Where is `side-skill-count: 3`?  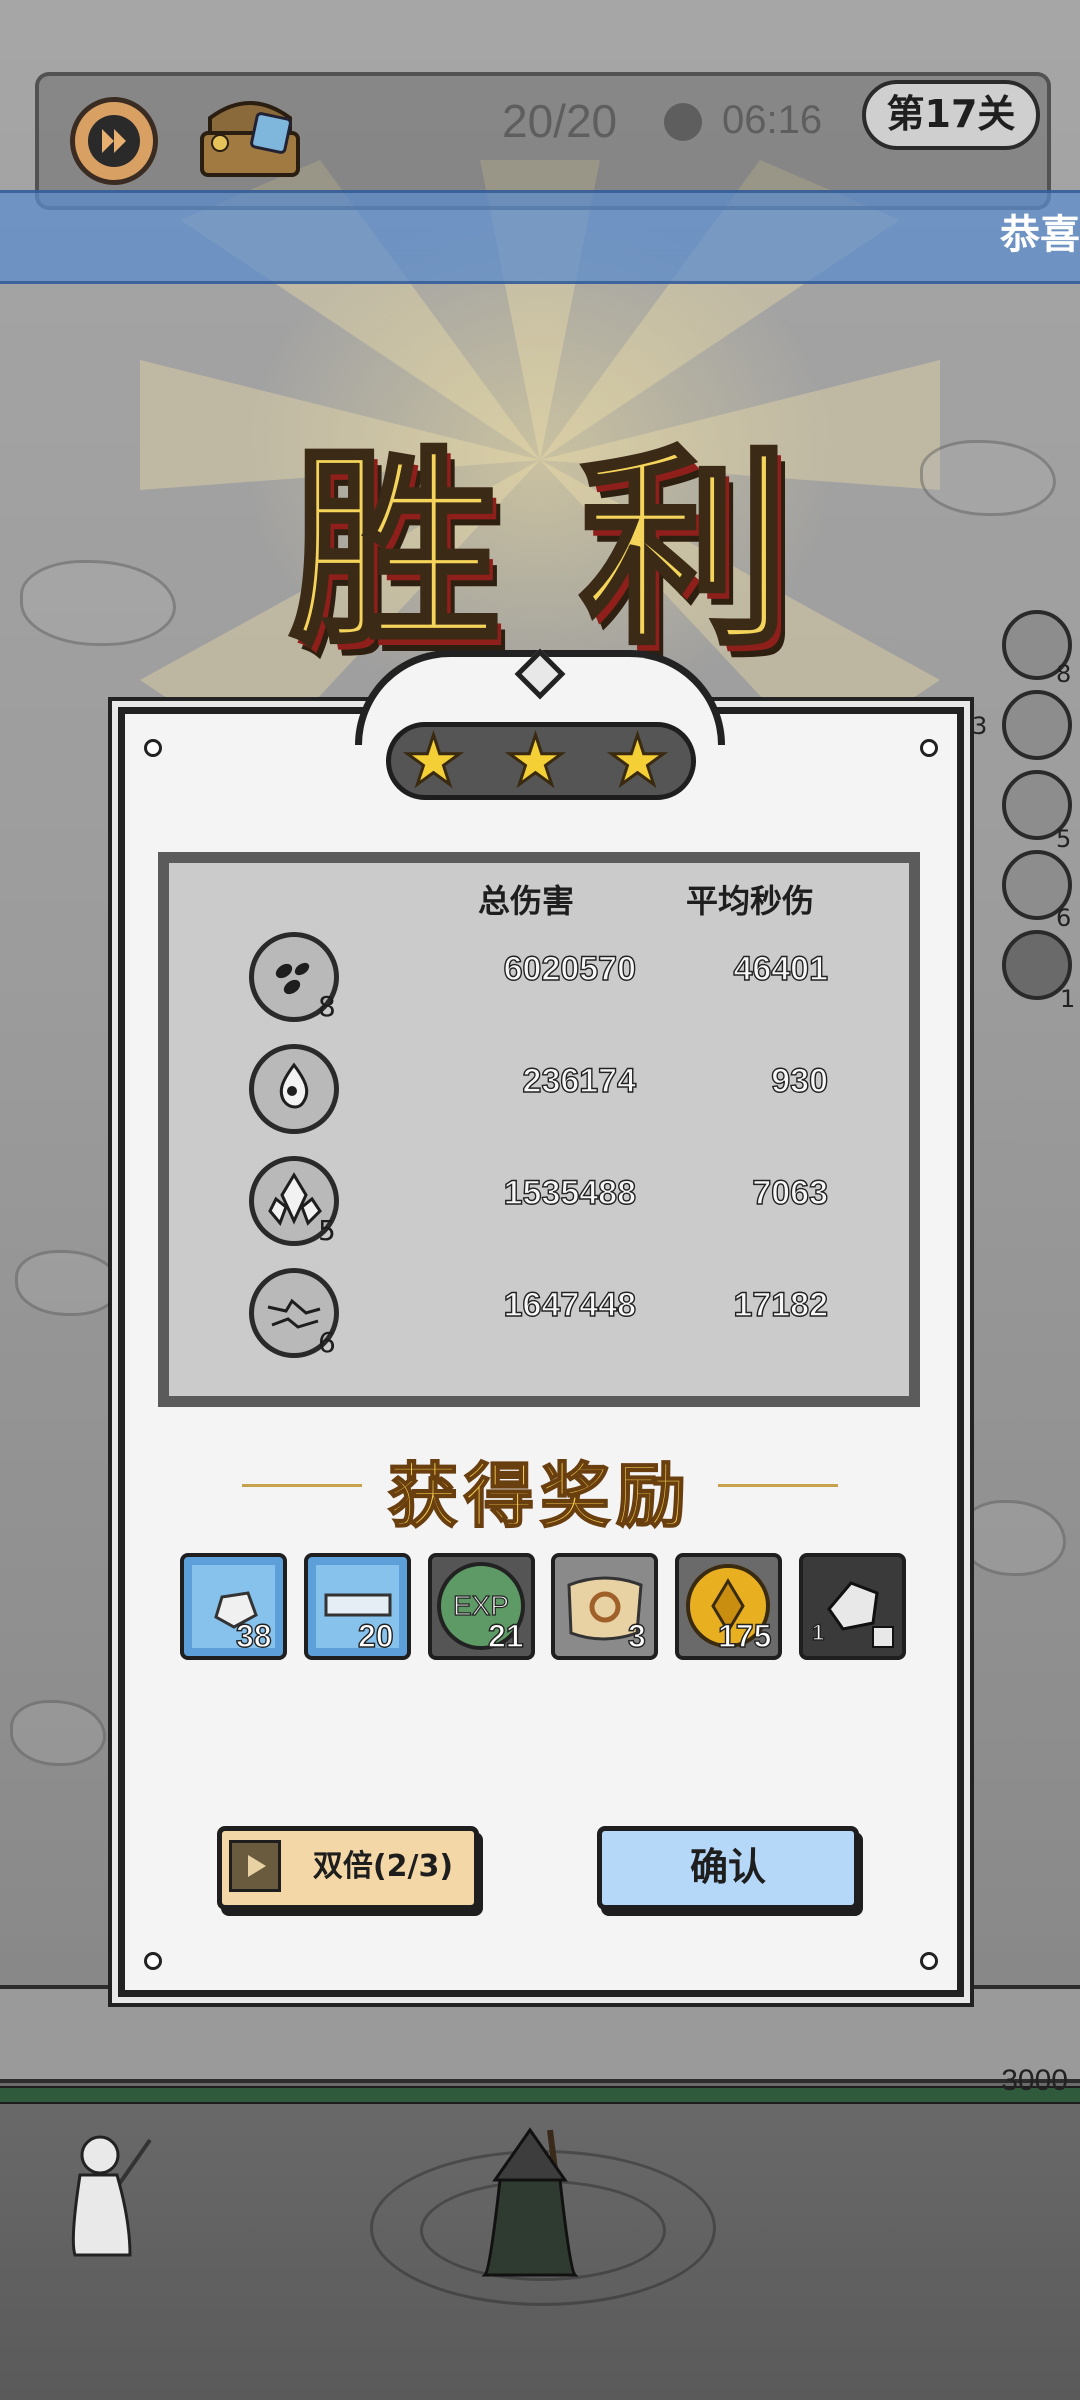
side-skill-count: 3 is located at coordinates (980, 726).